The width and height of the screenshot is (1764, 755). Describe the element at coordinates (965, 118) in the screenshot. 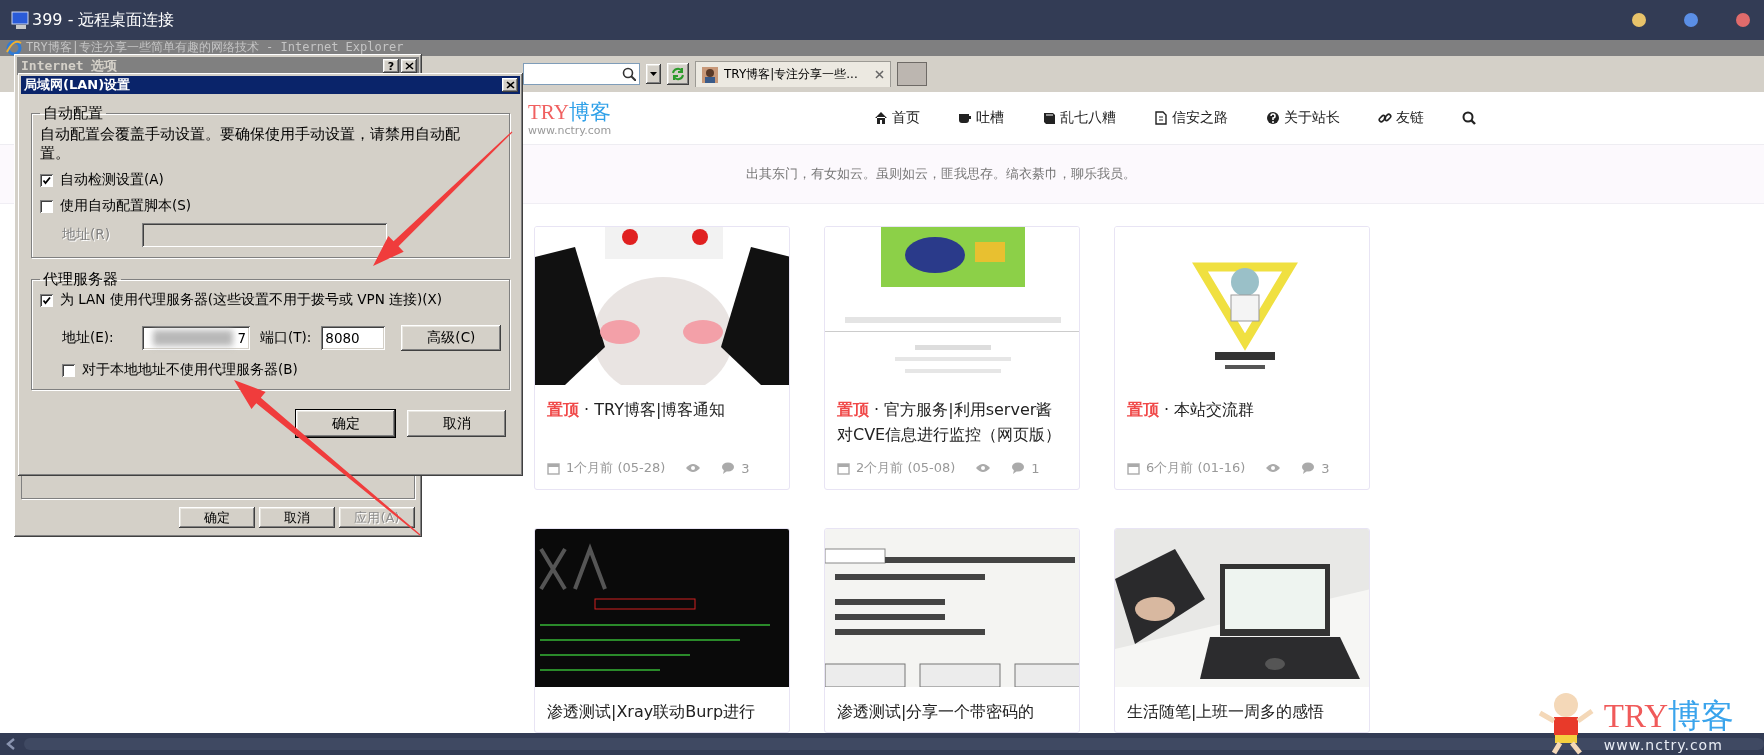

I see `cup-icon` at that location.